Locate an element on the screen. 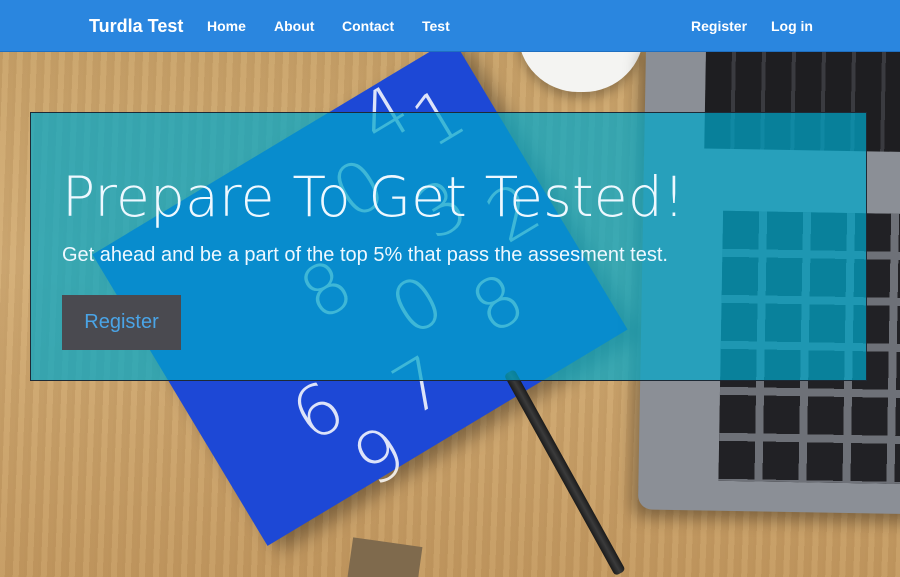 Image resolution: width=900 pixels, height=577 pixels. register-button: Register is located at coordinates (121, 322).